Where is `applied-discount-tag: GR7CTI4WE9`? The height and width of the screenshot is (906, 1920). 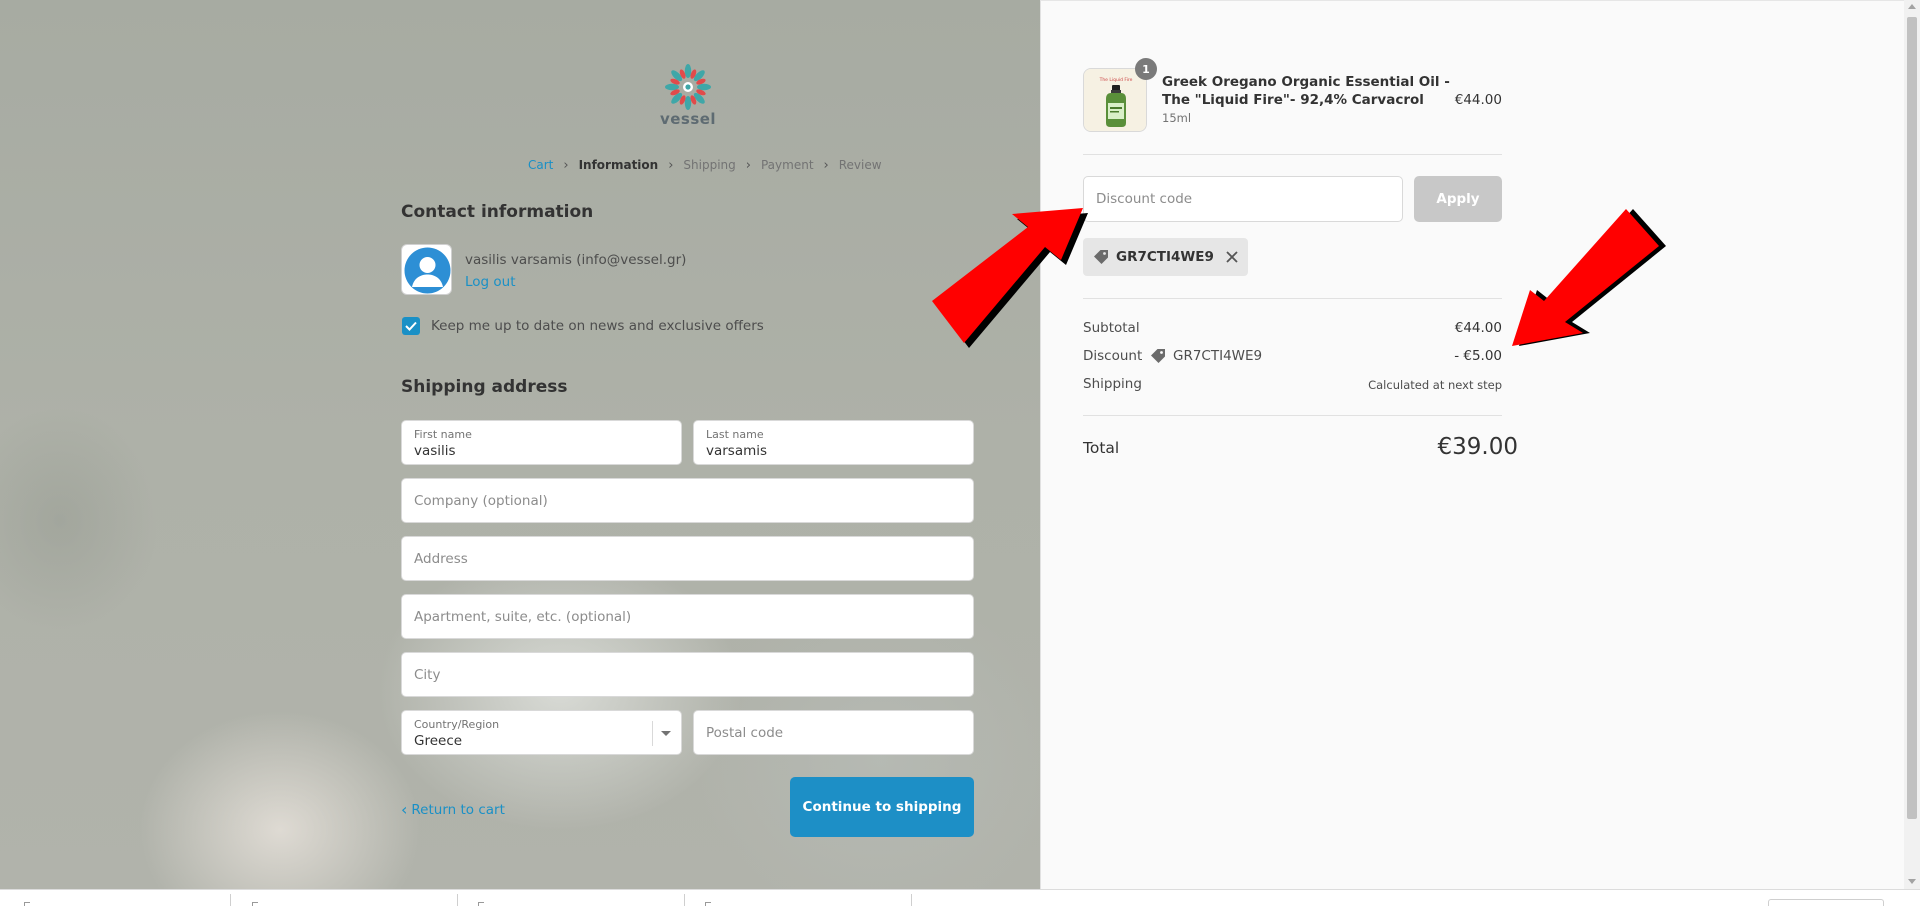 applied-discount-tag: GR7CTI4WE9 is located at coordinates (1165, 257).